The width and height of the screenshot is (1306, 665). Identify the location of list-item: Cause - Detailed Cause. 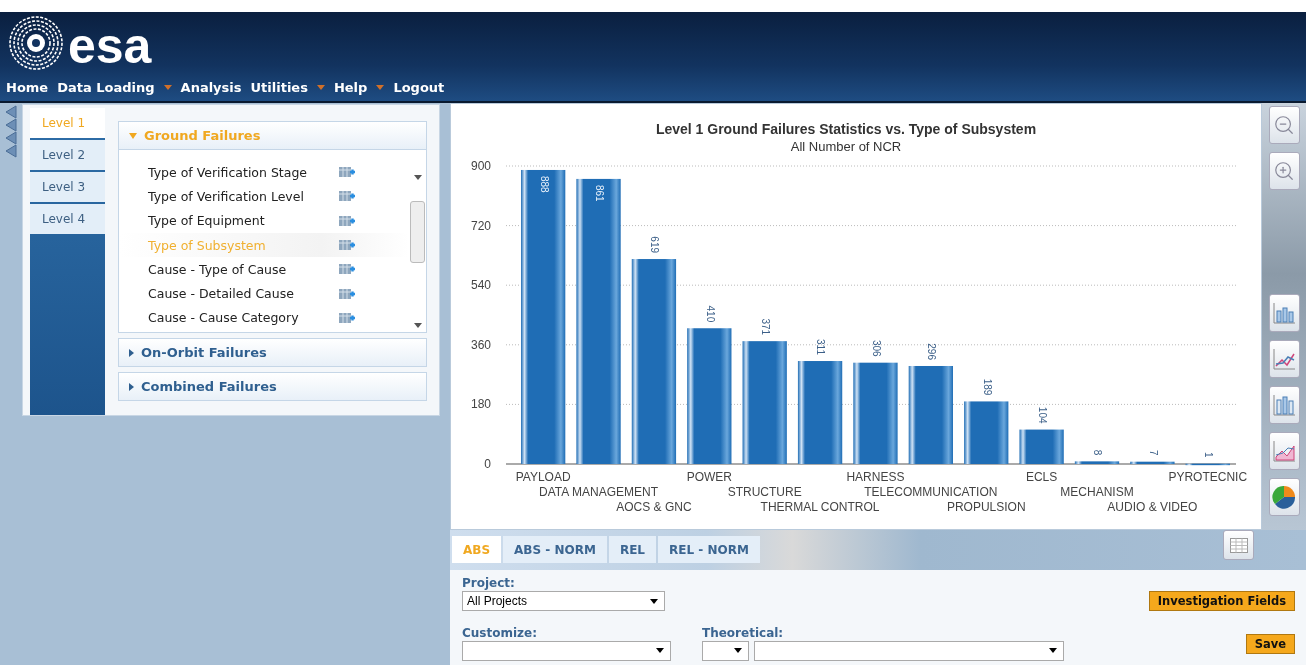
(264, 293).